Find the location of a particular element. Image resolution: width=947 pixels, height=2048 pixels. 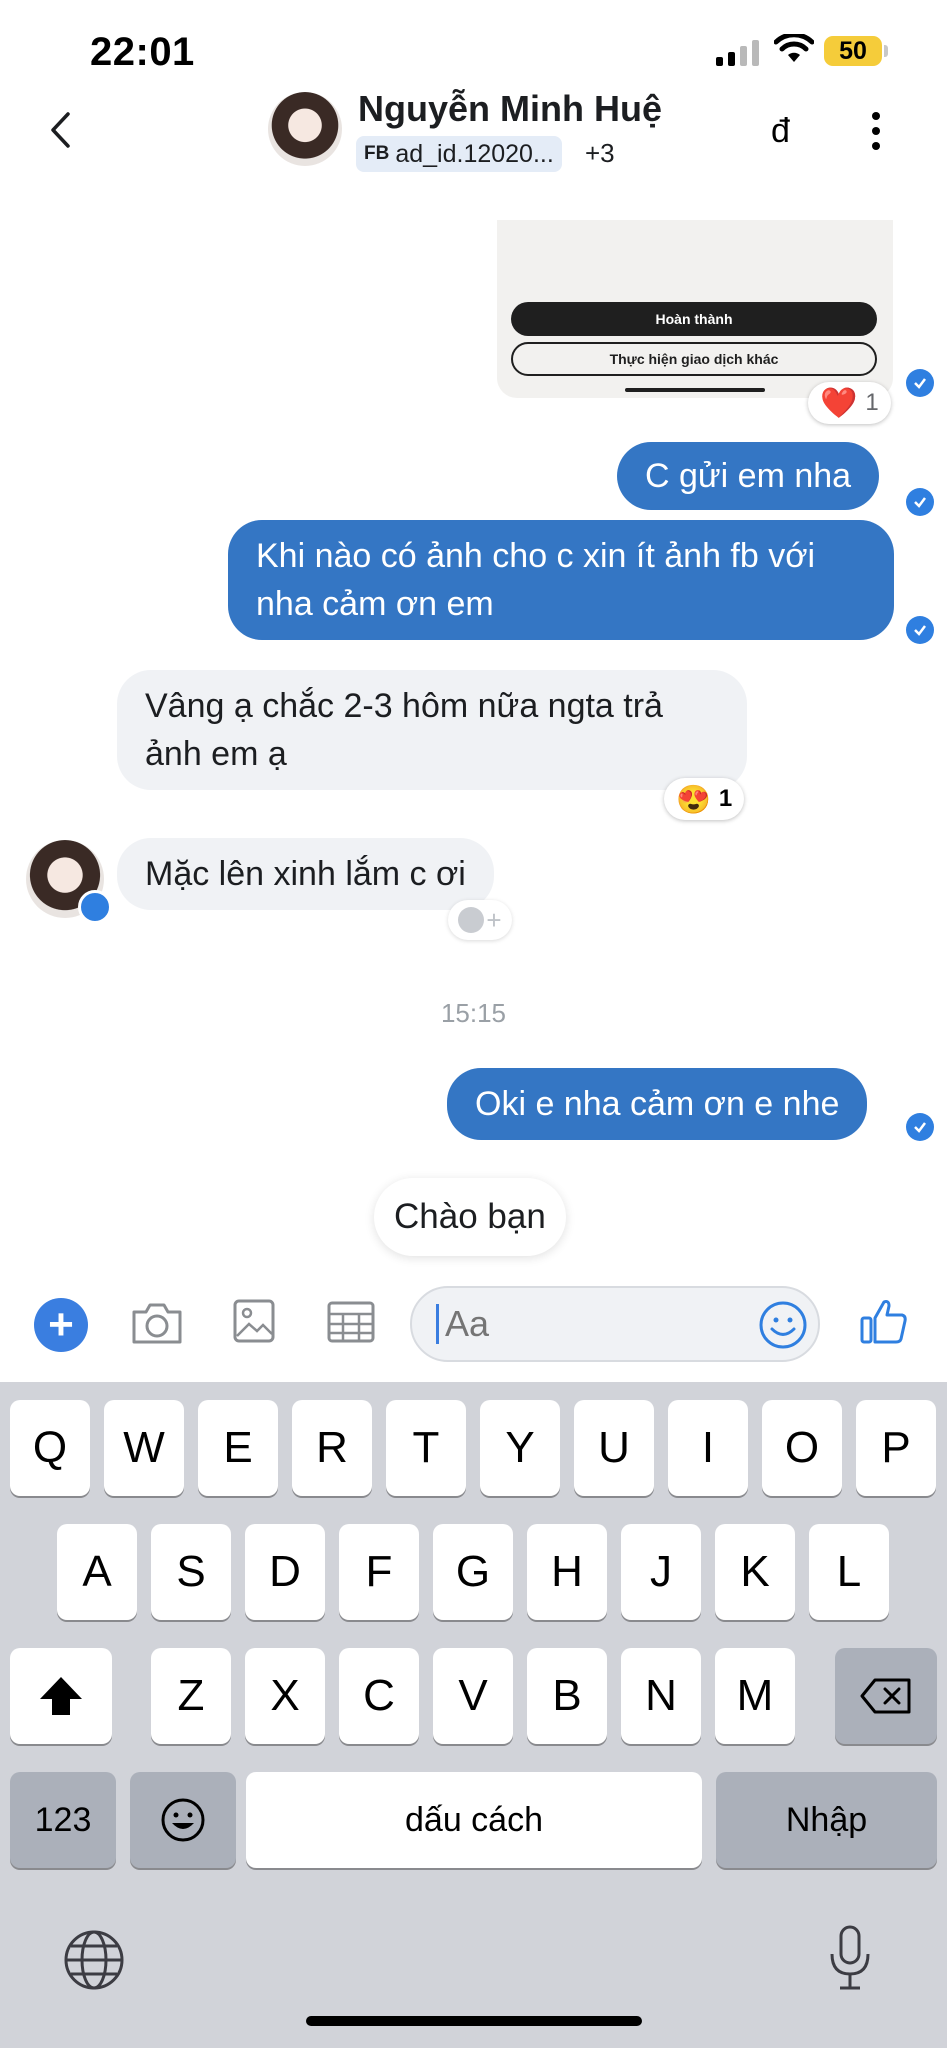

camera-icon is located at coordinates (157, 1323).